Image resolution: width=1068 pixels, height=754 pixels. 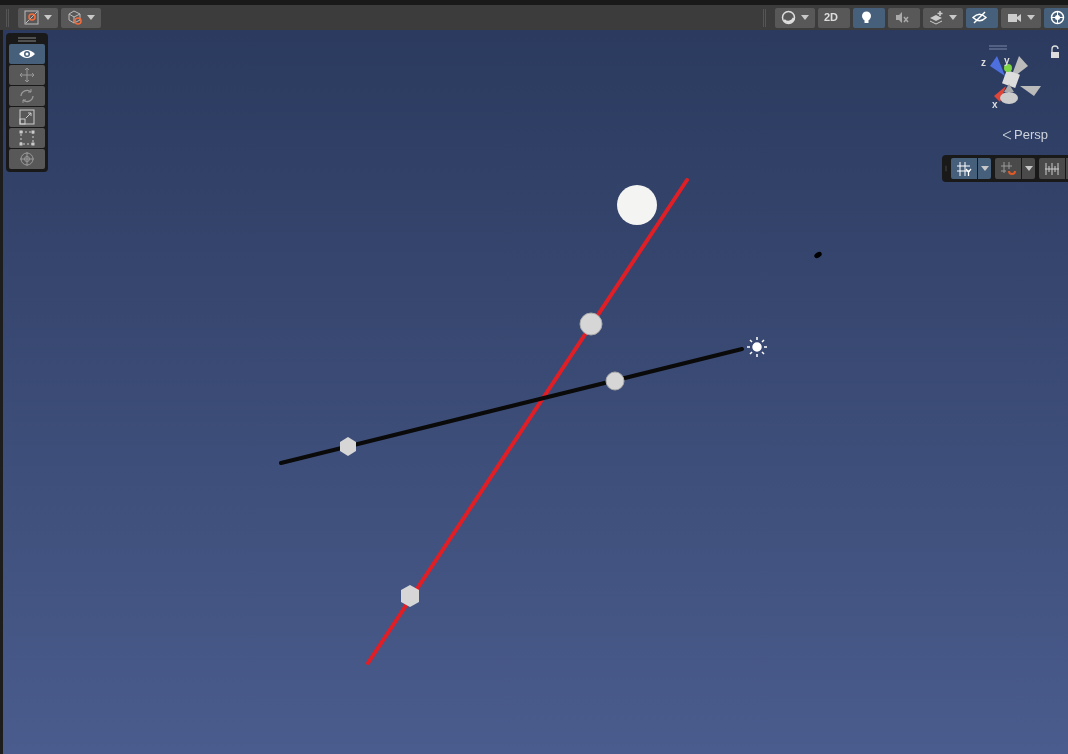 I want to click on layers-icon, so click(x=936, y=17).